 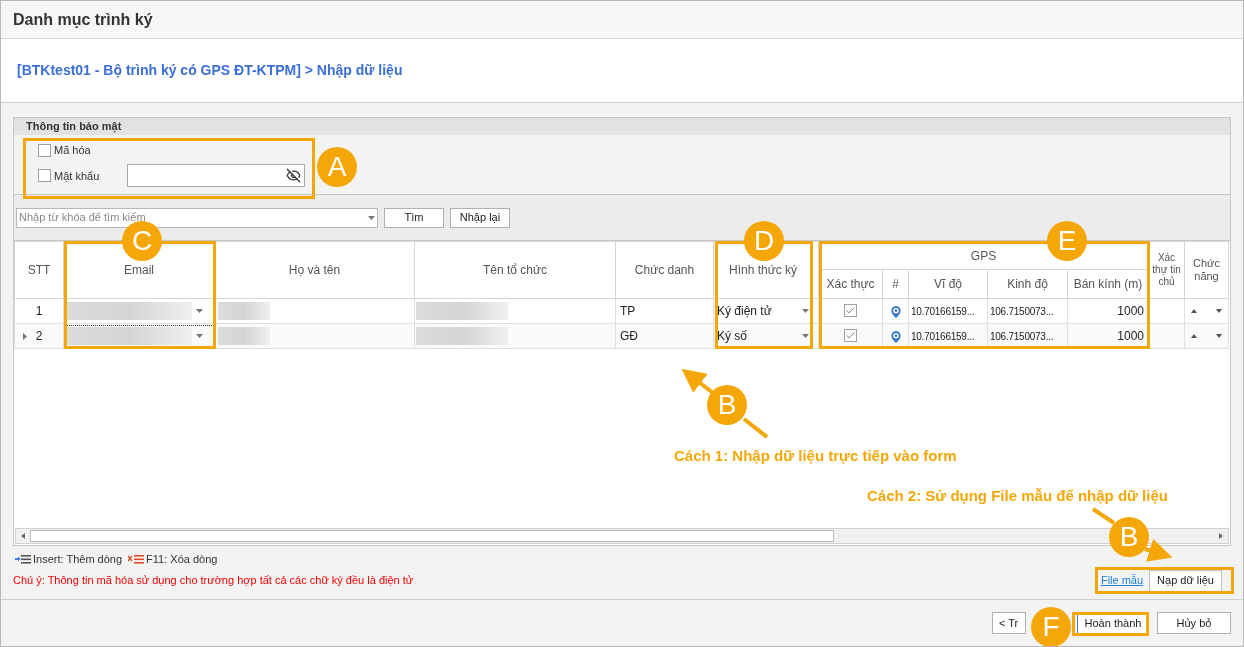 What do you see at coordinates (213, 581) in the screenshot?
I see `warning-note: Chú ý: Thông tin mã hóa sử dụng cho trường hợp tất cả các chữ ký đều là điện tử` at bounding box center [213, 581].